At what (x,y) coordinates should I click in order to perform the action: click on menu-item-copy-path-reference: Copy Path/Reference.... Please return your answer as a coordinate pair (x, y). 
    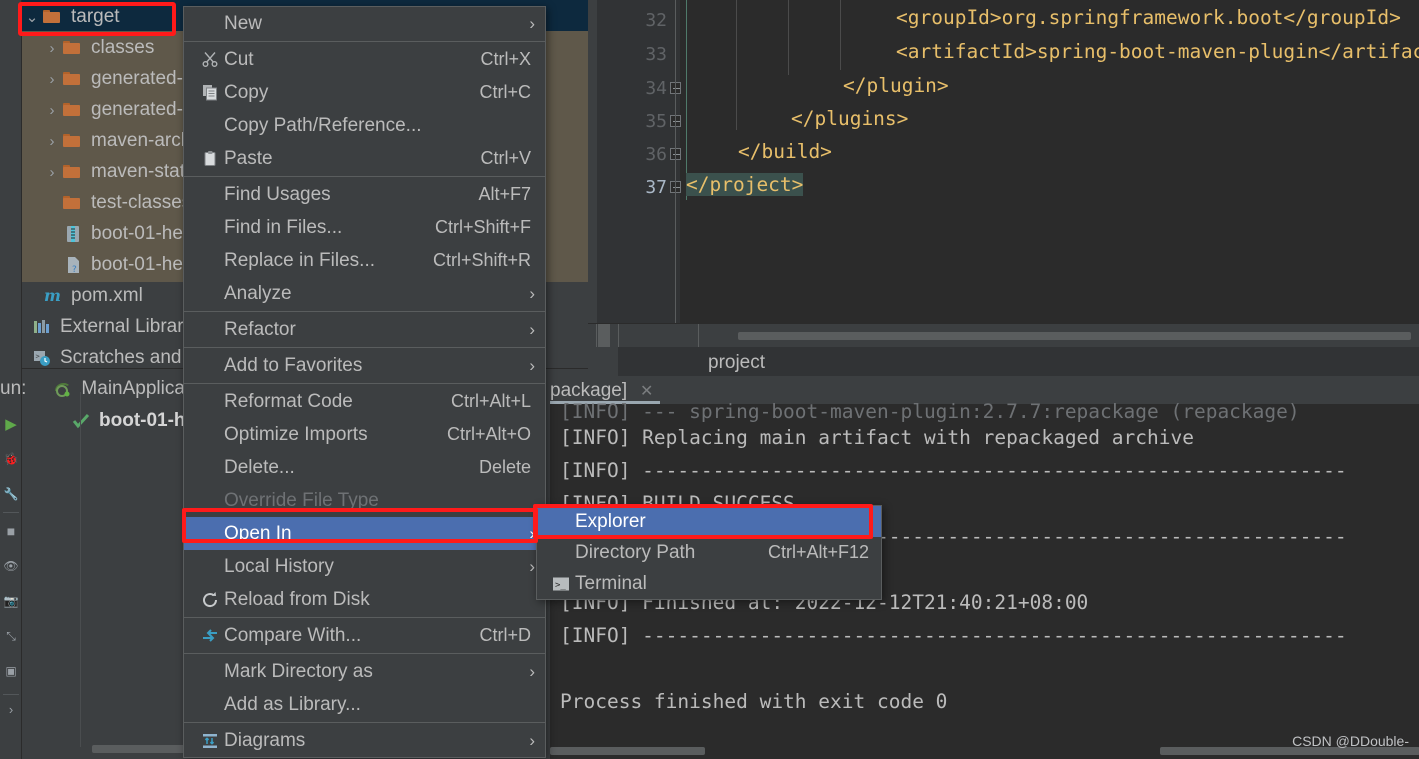
    Looking at the image, I should click on (364, 125).